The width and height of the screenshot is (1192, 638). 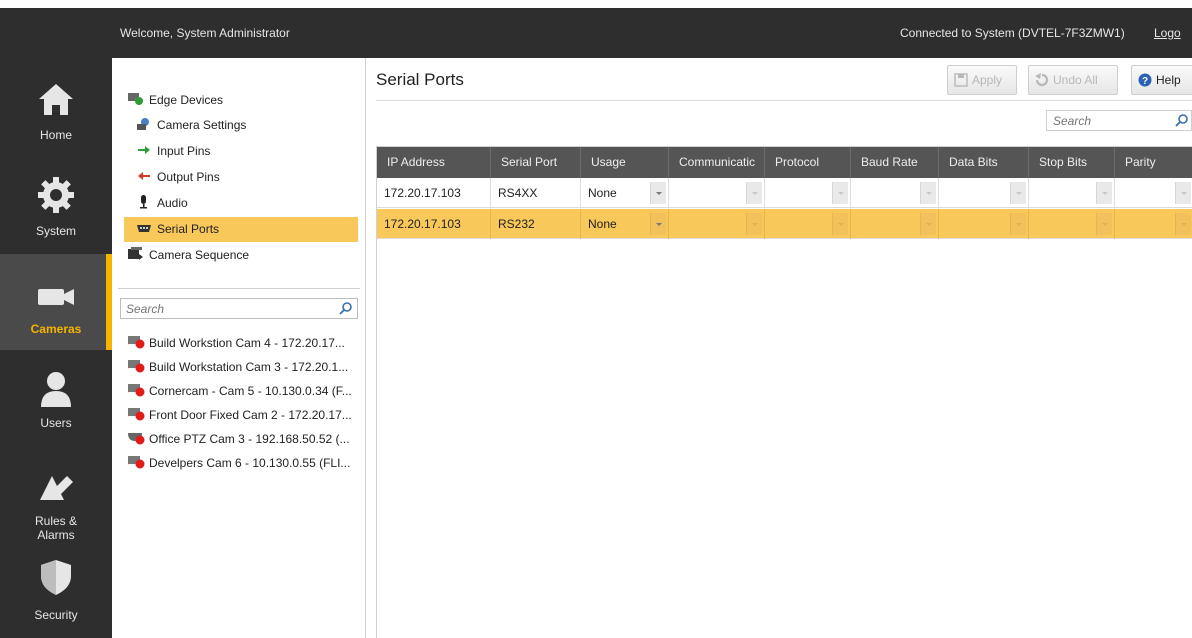 What do you see at coordinates (1072, 224) in the screenshot?
I see `cell-stop-bits` at bounding box center [1072, 224].